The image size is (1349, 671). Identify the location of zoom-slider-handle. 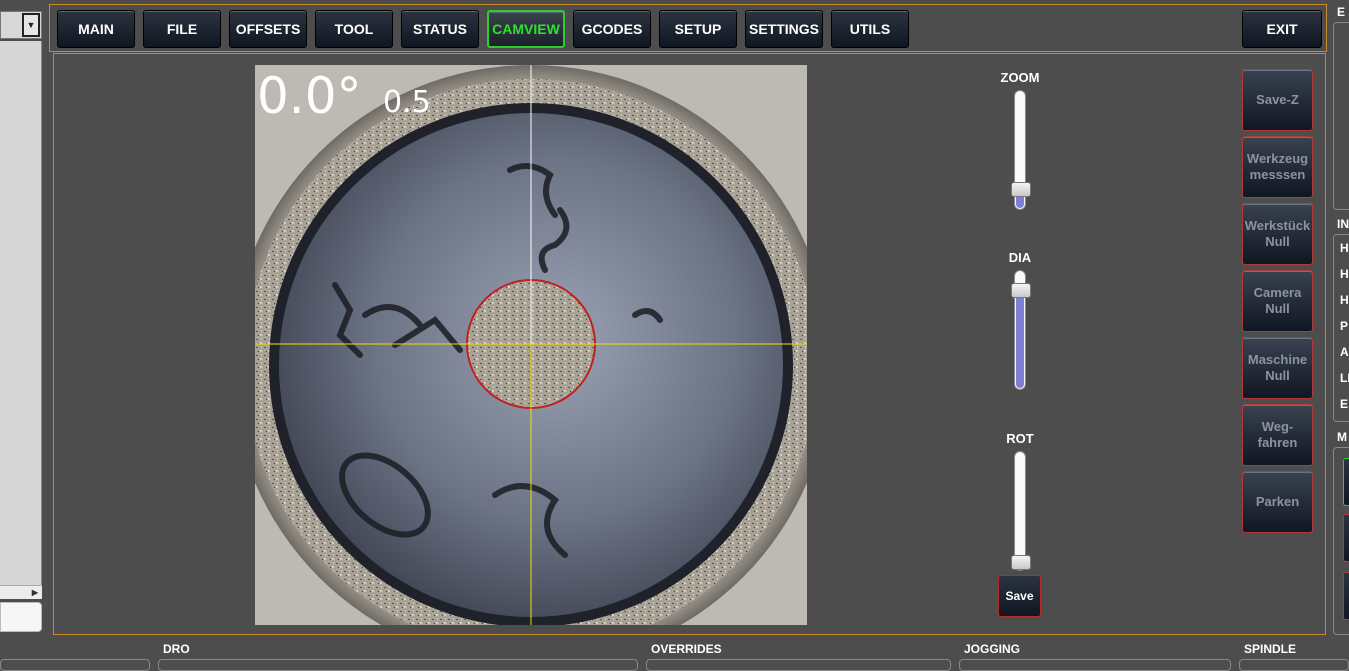
(1021, 189).